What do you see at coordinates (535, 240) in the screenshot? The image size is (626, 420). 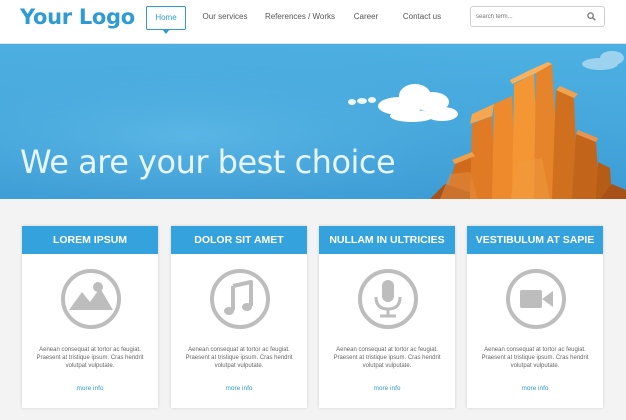 I see `card-title: VESTIBULUM AT SAPIE` at bounding box center [535, 240].